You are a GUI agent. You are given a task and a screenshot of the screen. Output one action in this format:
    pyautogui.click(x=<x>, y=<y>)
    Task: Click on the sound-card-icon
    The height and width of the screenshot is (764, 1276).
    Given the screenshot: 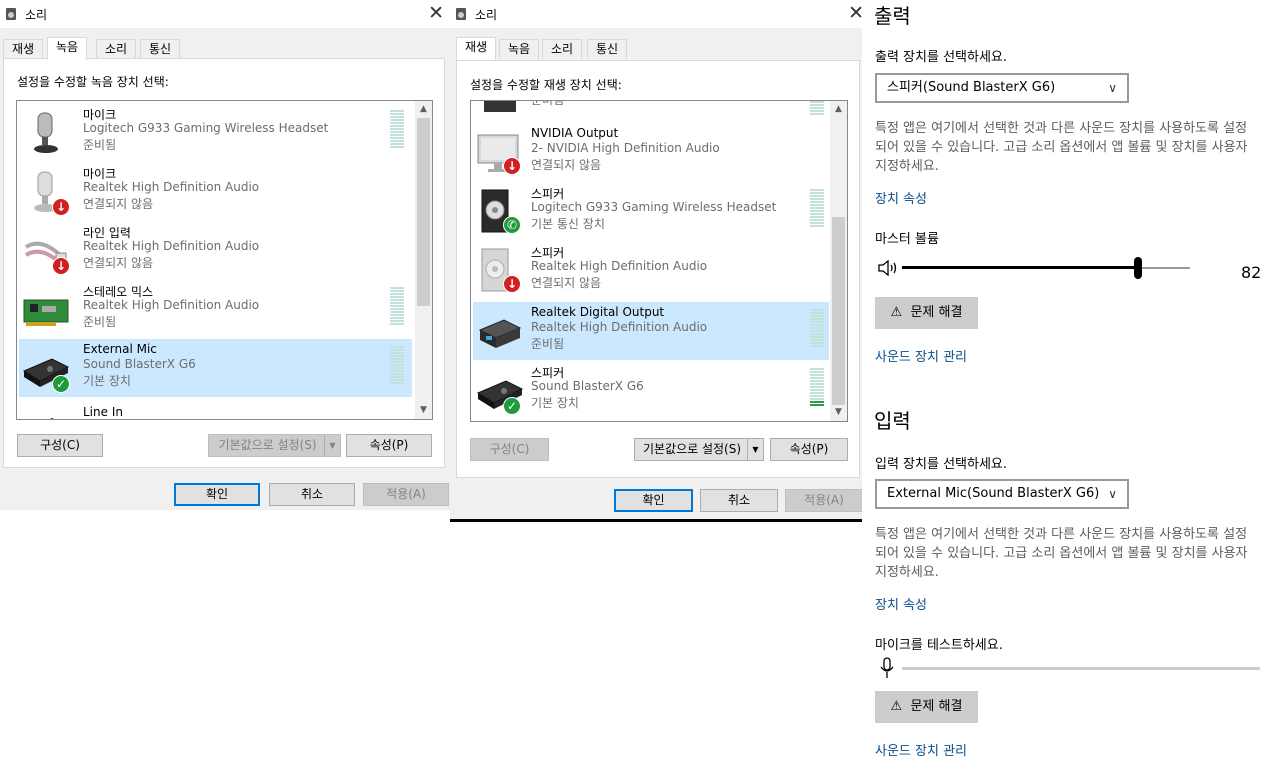 What is the action you would take?
    pyautogui.click(x=46, y=312)
    